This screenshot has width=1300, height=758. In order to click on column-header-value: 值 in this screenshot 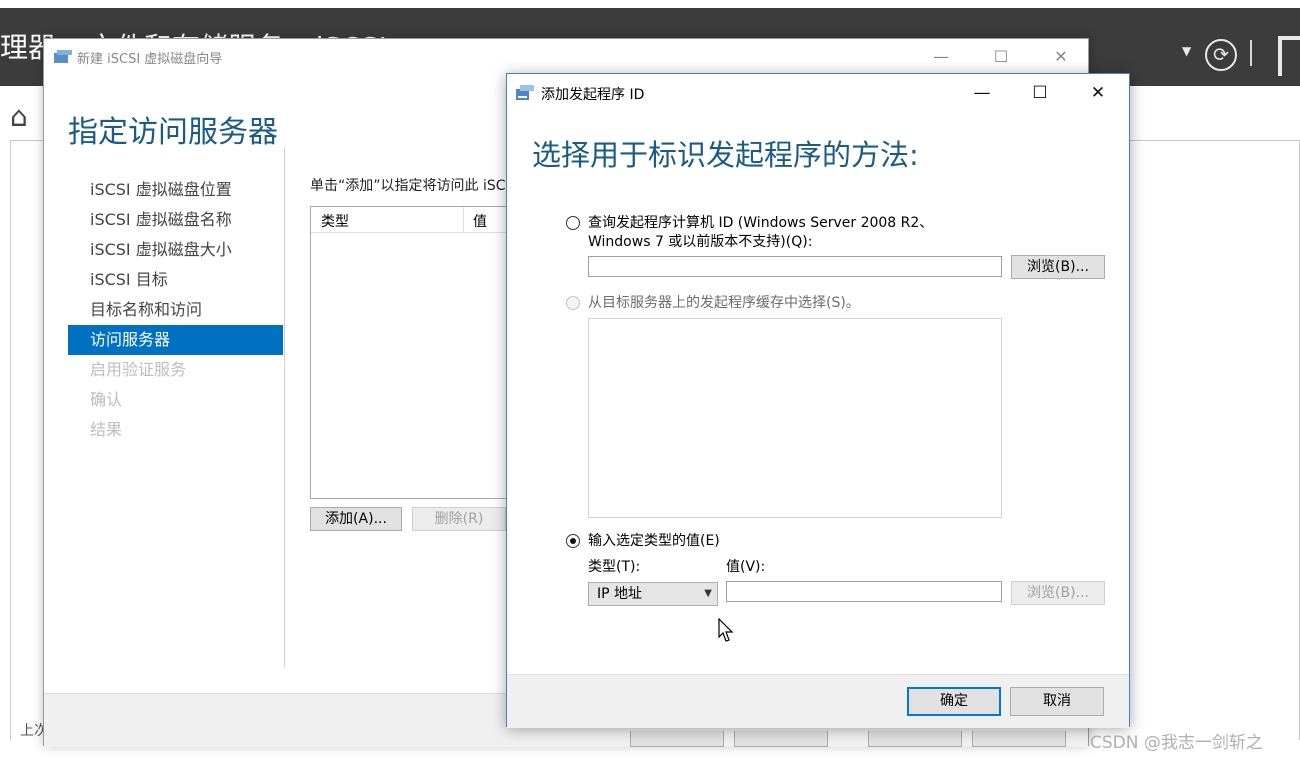, I will do `click(480, 221)`.